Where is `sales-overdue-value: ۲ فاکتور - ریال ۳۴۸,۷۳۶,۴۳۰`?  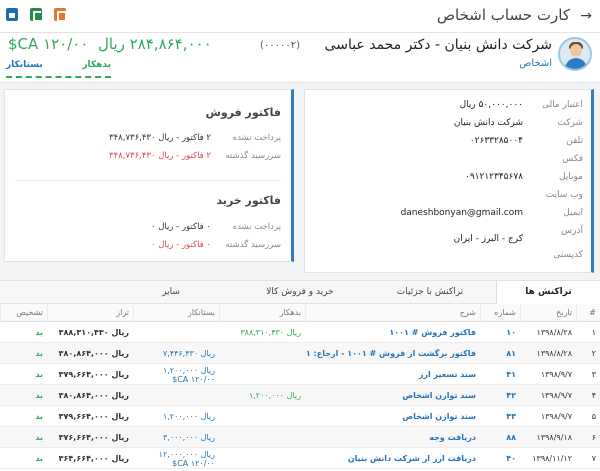
sales-overdue-value: ۲ فاکتور - ریال ۳۴۸,۷۳۶,۴۳۰ is located at coordinates (160, 156).